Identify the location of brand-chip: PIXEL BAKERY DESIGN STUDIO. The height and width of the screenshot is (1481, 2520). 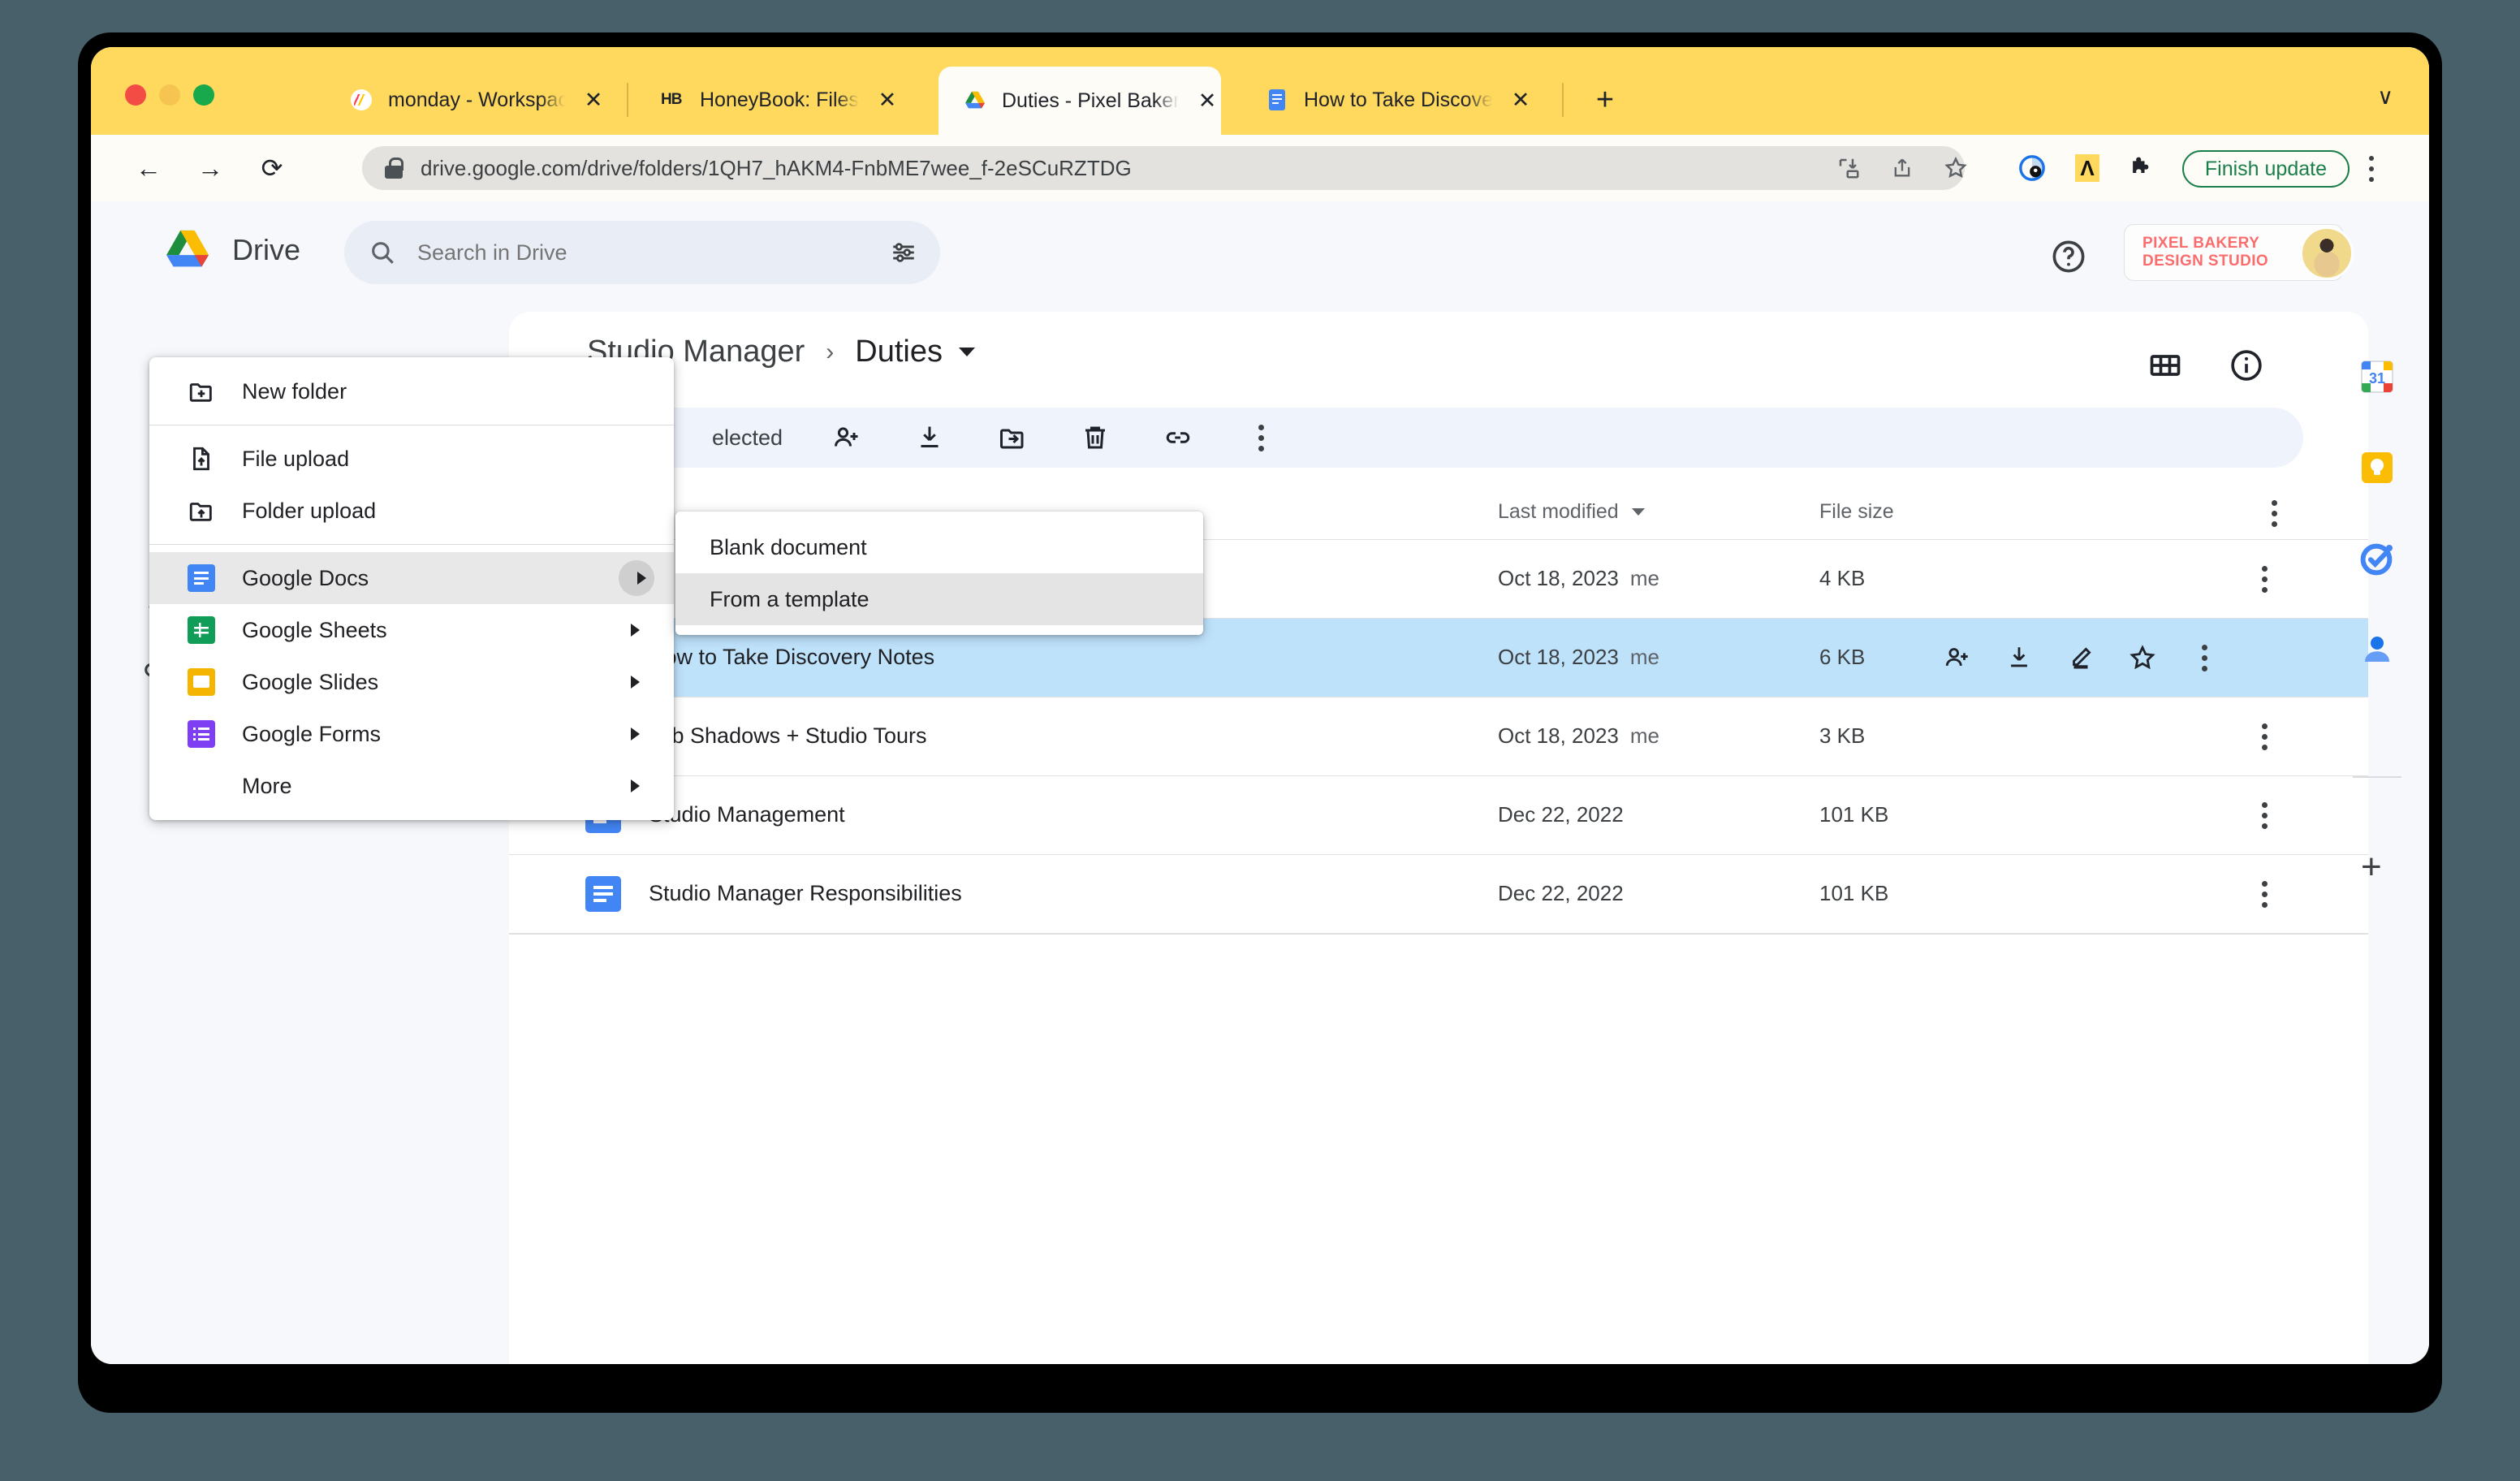
(2239, 253).